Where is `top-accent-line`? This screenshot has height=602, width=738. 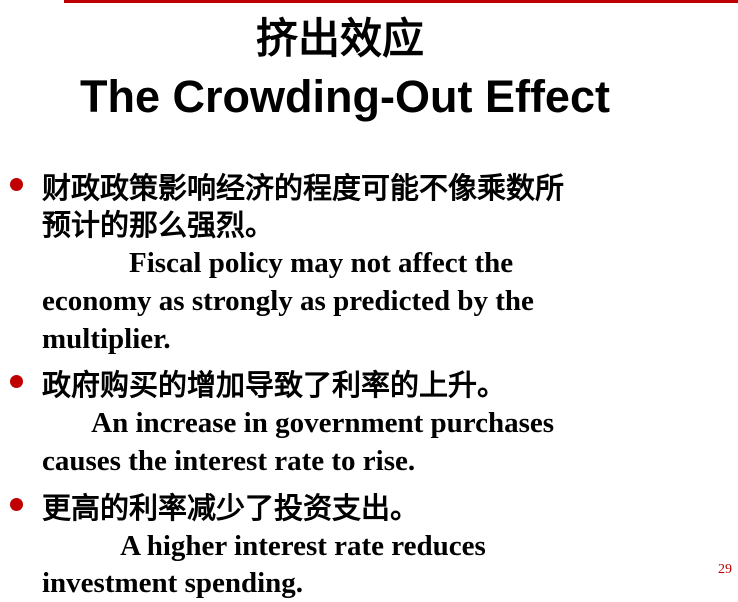 top-accent-line is located at coordinates (401, 1).